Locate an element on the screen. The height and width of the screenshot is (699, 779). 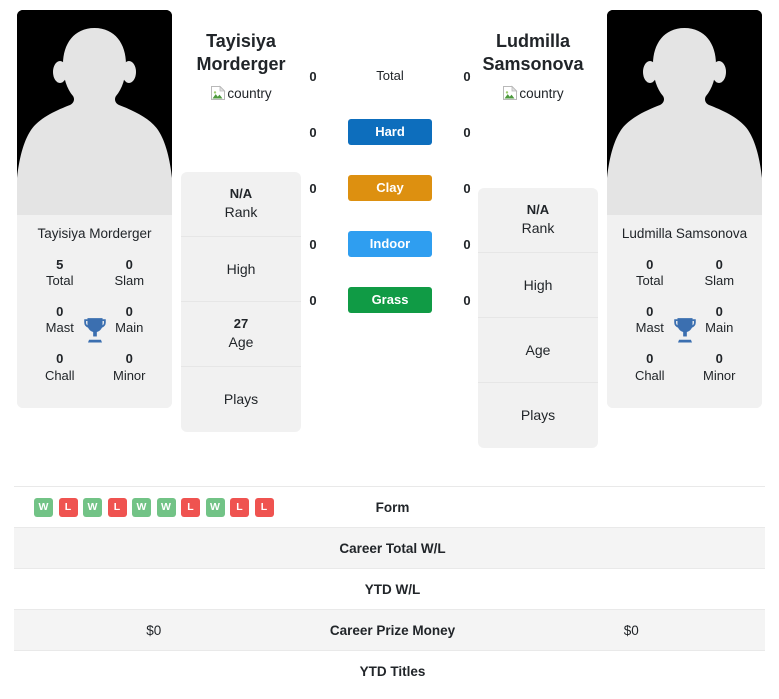
info-value: N/A is located at coordinates (538, 210).